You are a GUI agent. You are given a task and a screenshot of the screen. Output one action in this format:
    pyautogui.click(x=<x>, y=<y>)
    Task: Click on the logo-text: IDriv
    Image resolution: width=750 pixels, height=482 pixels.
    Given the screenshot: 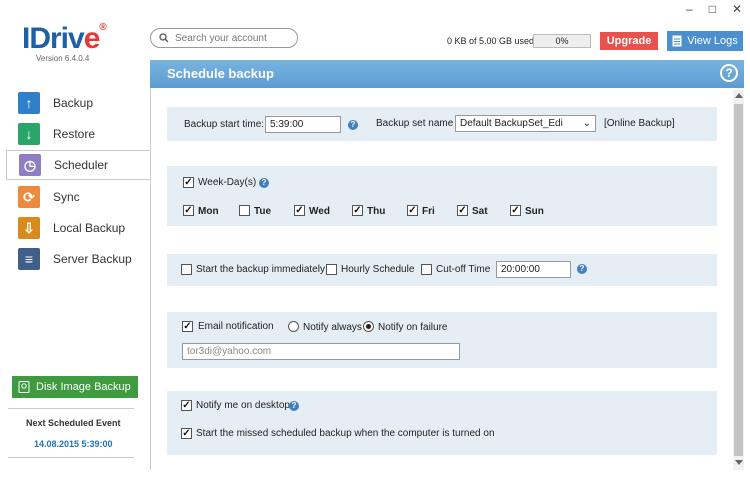 What is the action you would take?
    pyautogui.click(x=53, y=38)
    